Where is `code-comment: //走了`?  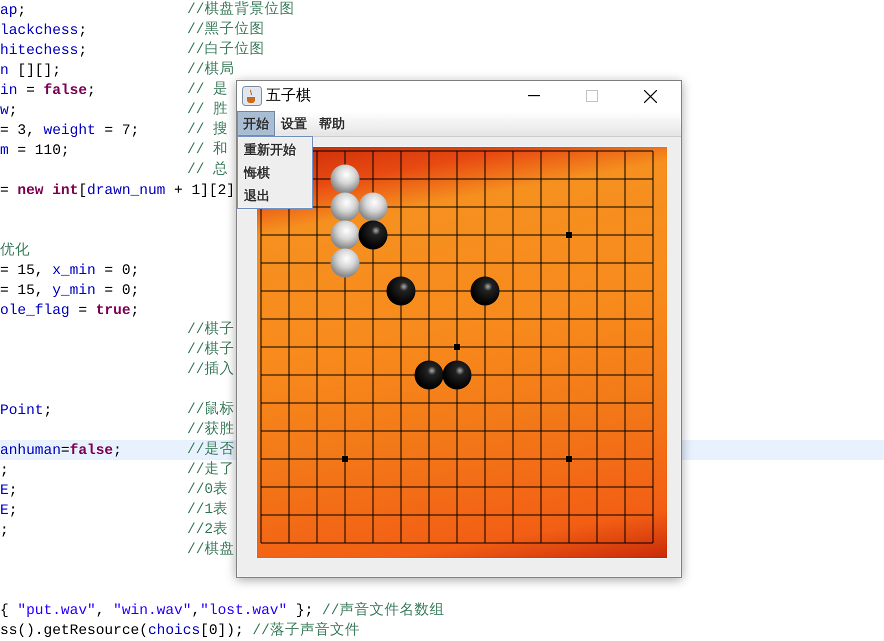 code-comment: //走了 is located at coordinates (210, 470).